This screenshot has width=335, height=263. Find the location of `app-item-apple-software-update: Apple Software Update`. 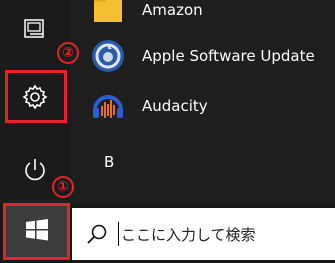

app-item-apple-software-update: Apple Software Update is located at coordinates (201, 56).